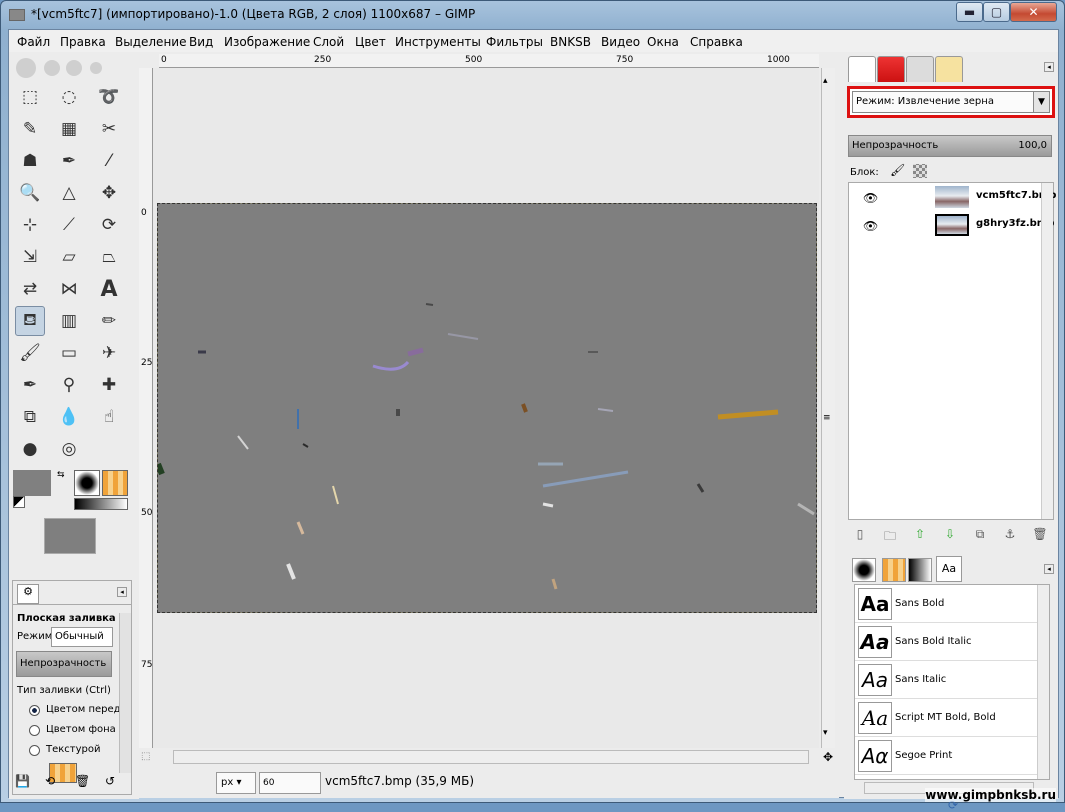 The image size is (1065, 812). I want to click on menu-file: Файл, so click(33, 42).